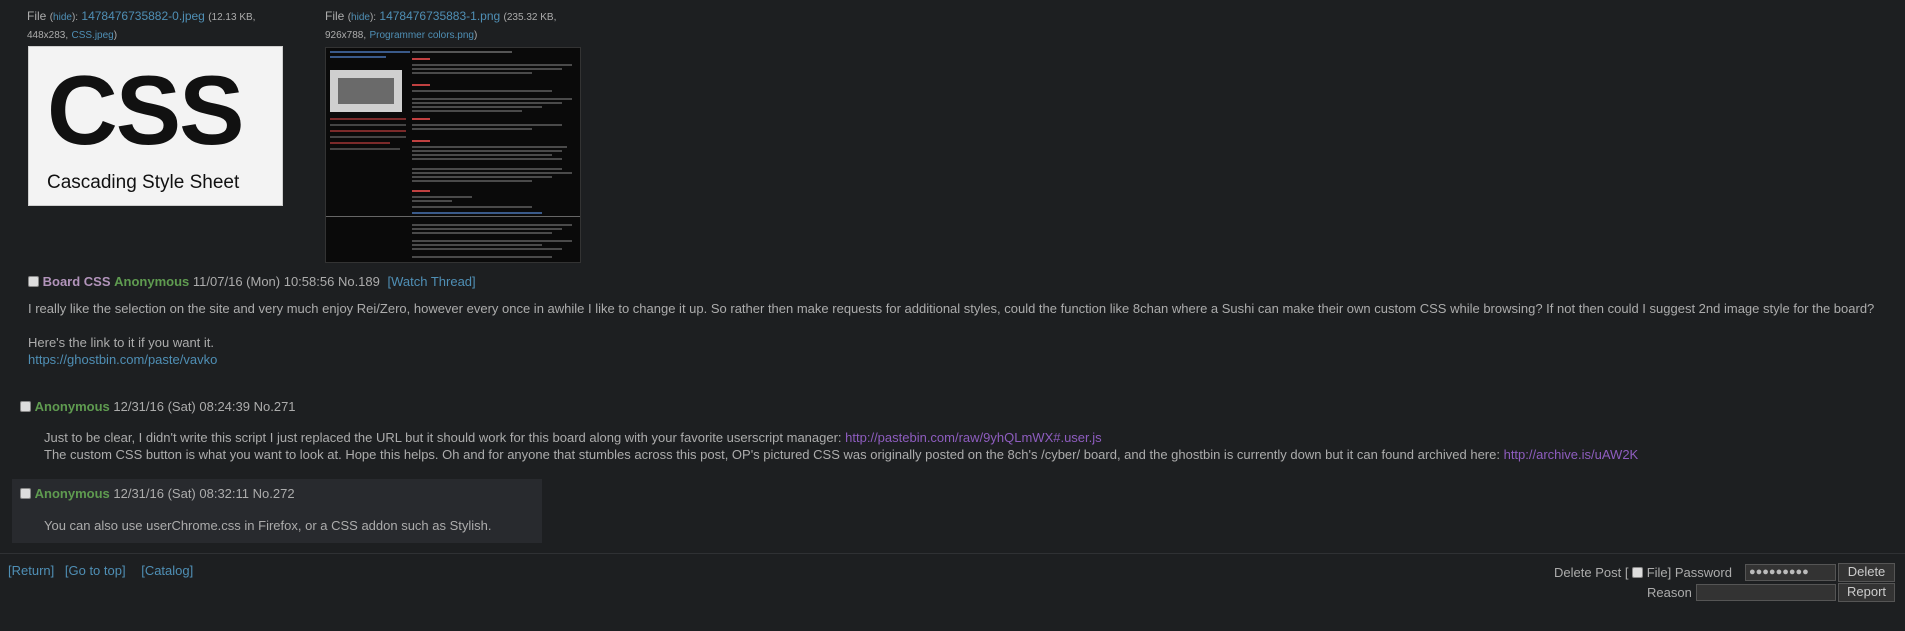  I want to click on delete-post-form: Delete Post [ File] Password, so click(1643, 572).